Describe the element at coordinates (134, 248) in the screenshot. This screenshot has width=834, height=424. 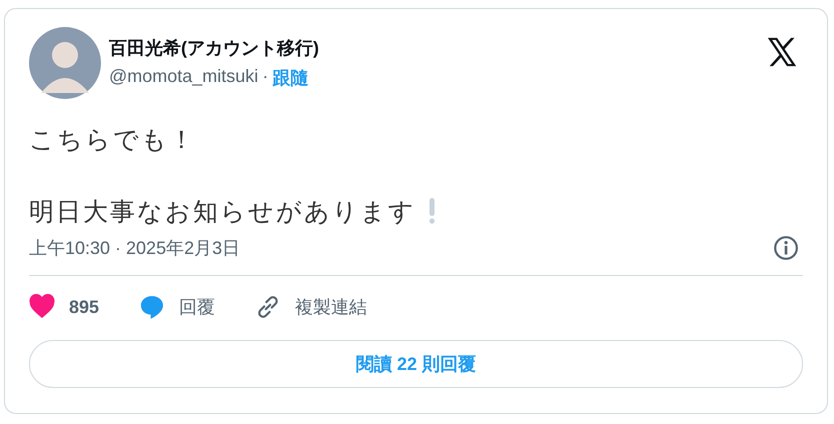
I see `timestamp: 上午10:30 · 2025年2月3日` at that location.